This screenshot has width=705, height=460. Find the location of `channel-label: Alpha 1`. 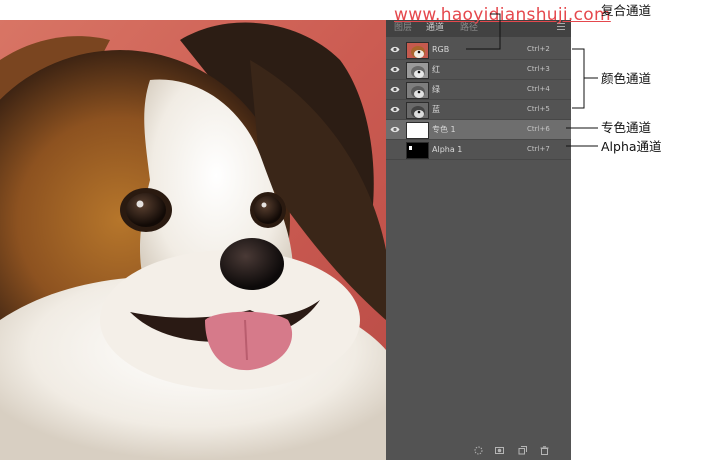

channel-label: Alpha 1 is located at coordinates (447, 149).